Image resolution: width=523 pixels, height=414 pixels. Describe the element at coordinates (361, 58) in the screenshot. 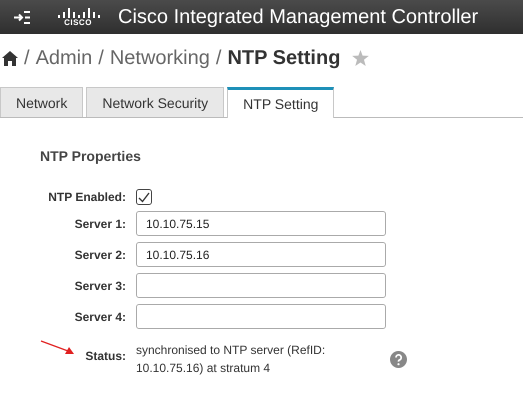

I see `star-icon` at that location.